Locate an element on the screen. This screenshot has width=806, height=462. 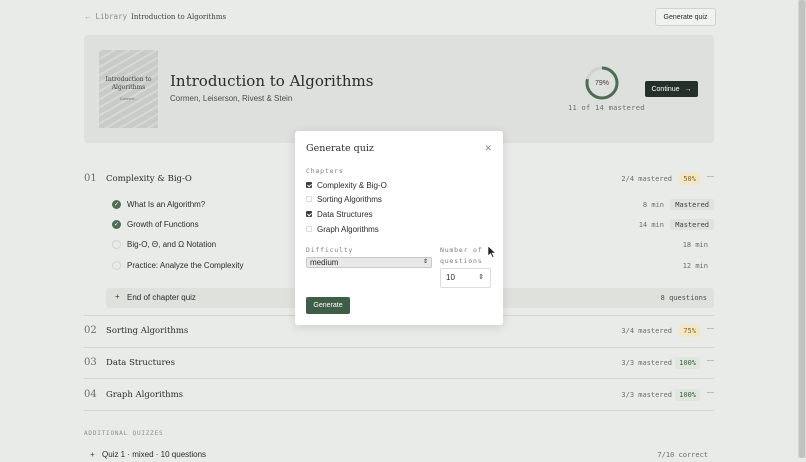
checkbox-label: Data Structures is located at coordinates (345, 214).